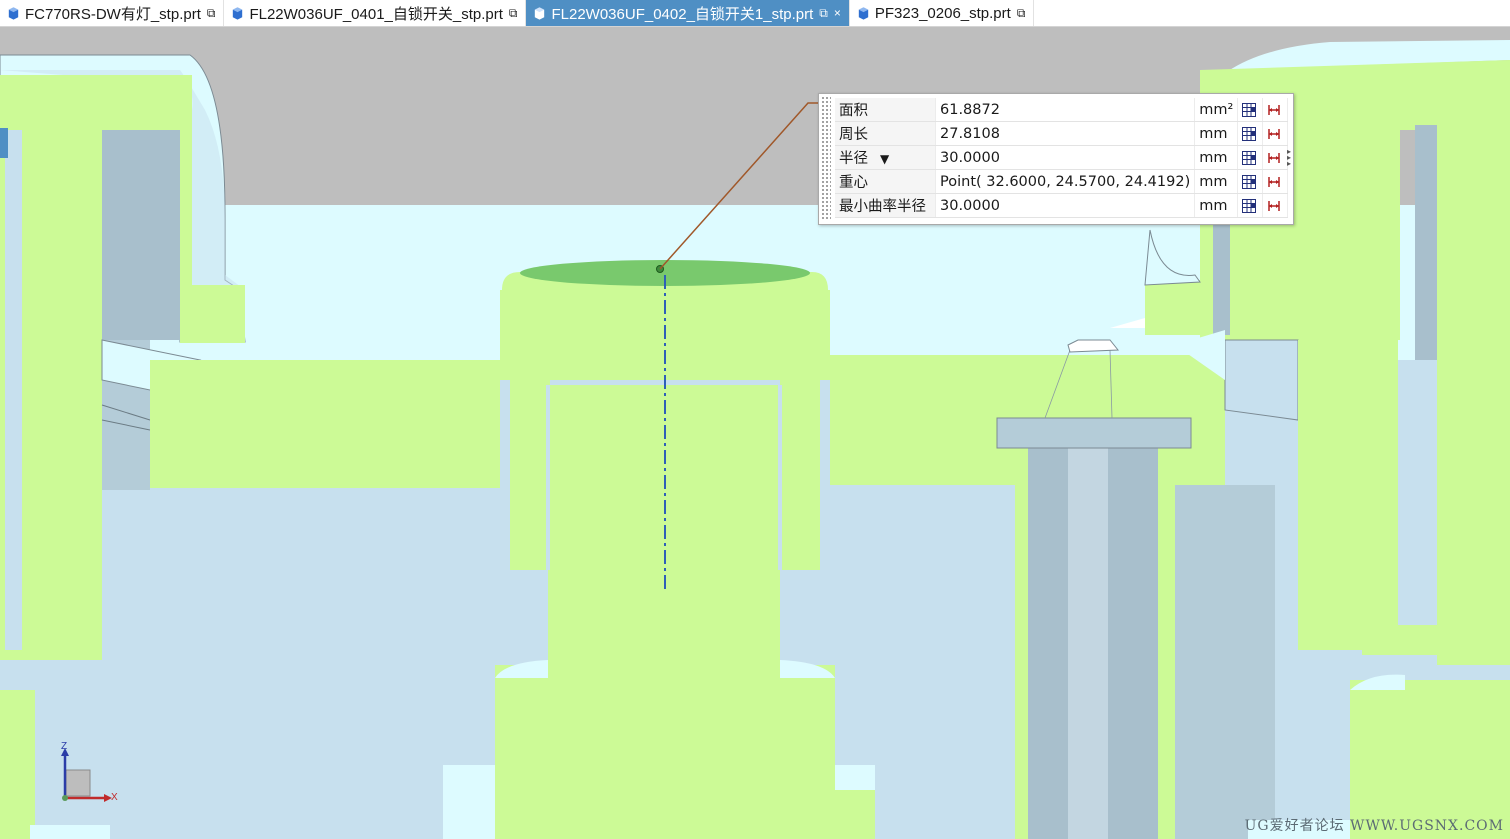 The height and width of the screenshot is (839, 1510). I want to click on measure-value: 27.8108, so click(1065, 133).